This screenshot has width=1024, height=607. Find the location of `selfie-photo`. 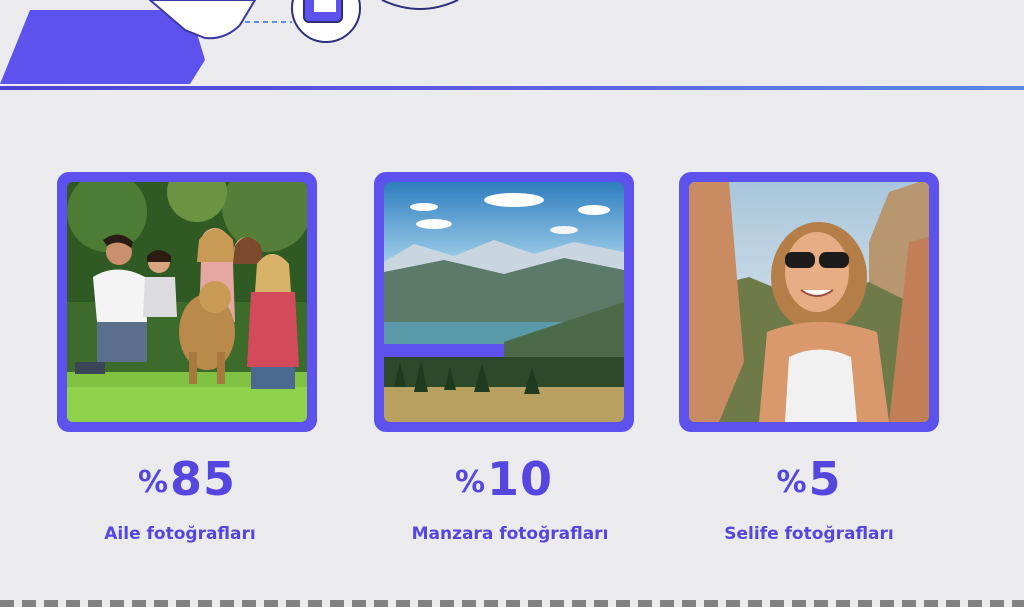

selfie-photo is located at coordinates (809, 302).